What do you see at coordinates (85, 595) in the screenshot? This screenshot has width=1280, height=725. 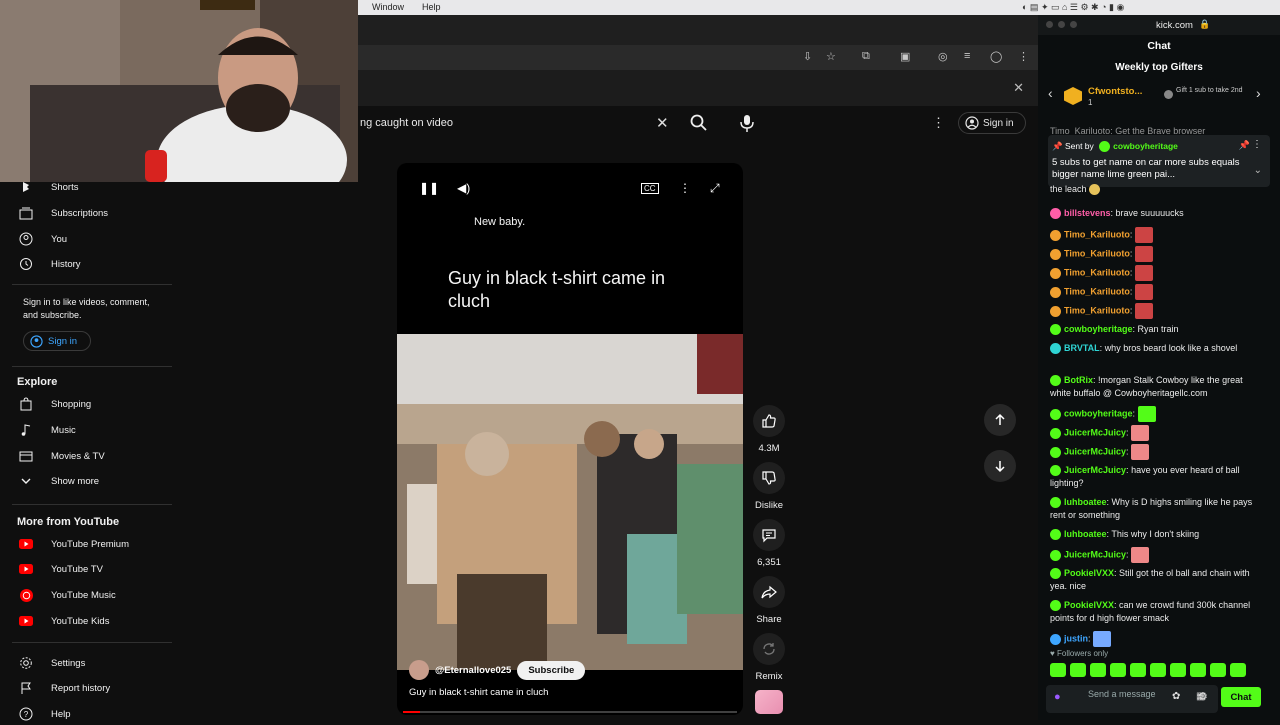 I see `sidebar-item-youtube-music: YouTube Music` at bounding box center [85, 595].